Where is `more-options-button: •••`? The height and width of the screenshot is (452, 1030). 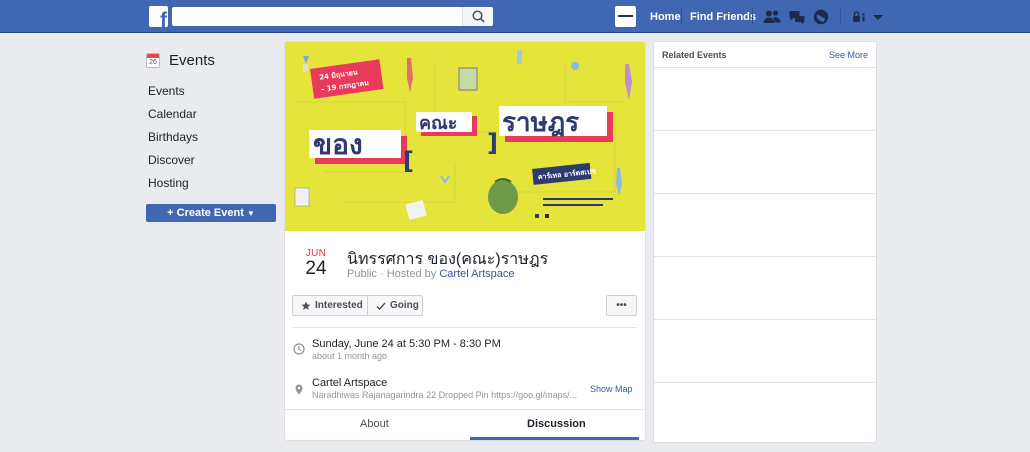
more-options-button: ••• is located at coordinates (621, 305).